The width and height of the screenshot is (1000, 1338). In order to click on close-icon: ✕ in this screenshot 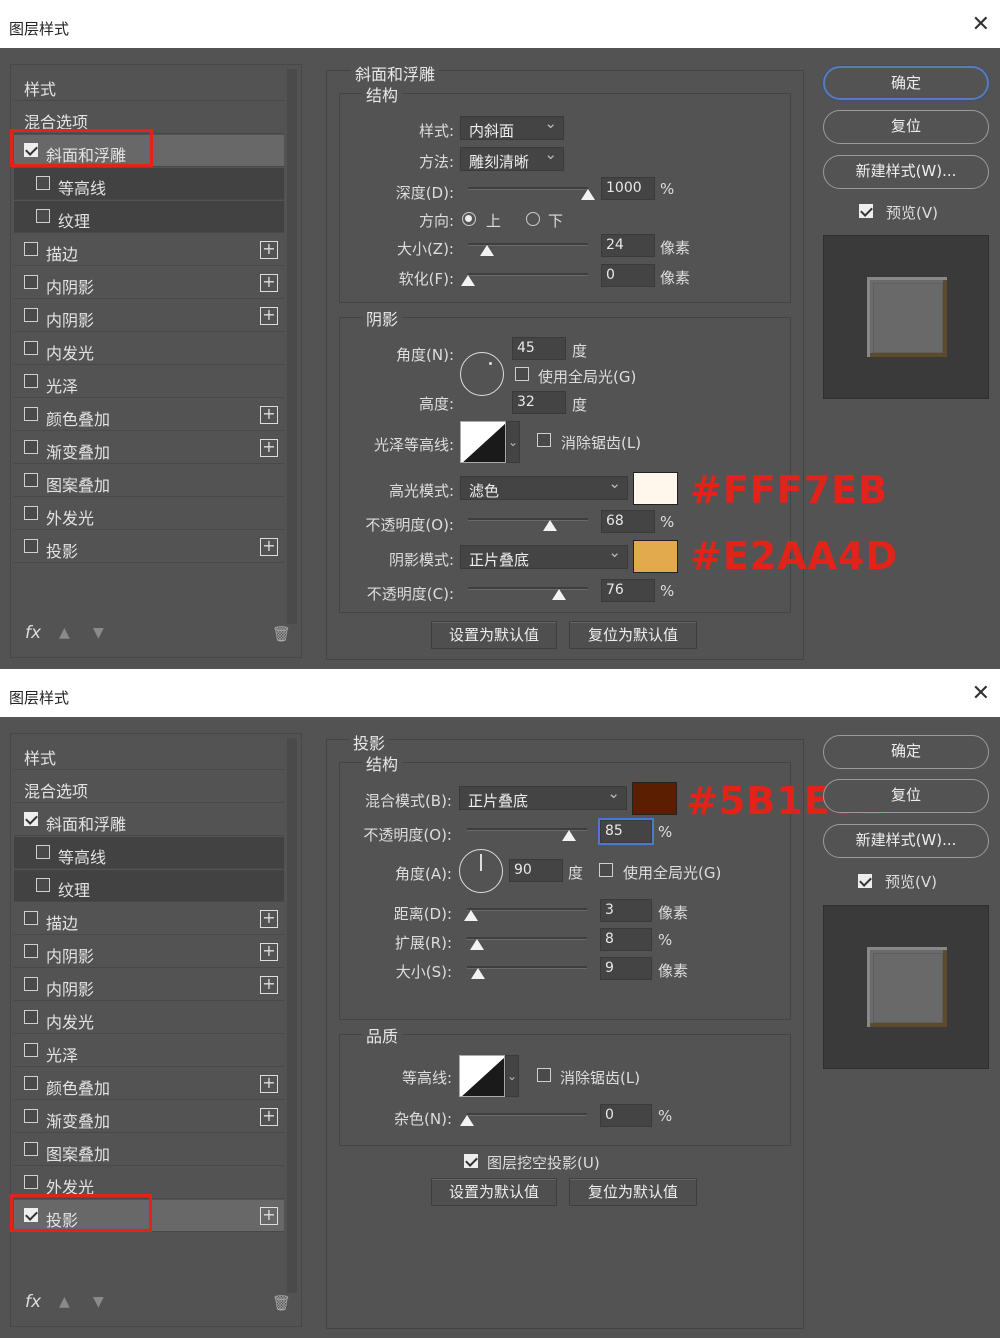, I will do `click(981, 693)`.